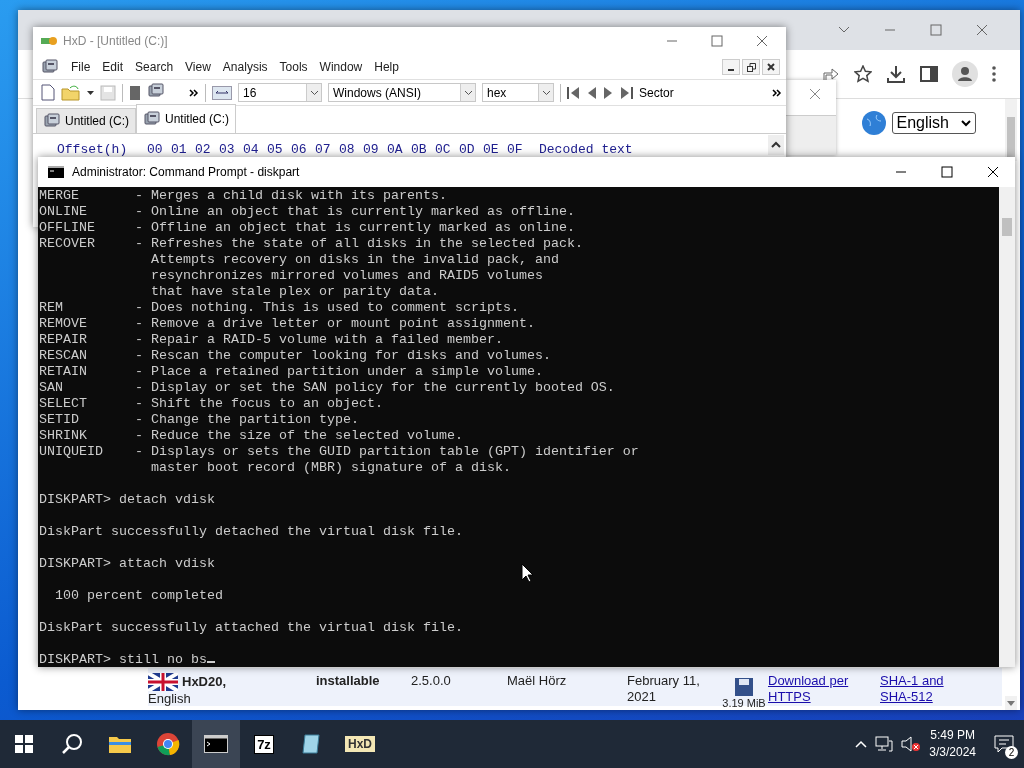  I want to click on bytes-per-row-select: 16, so click(280, 92).